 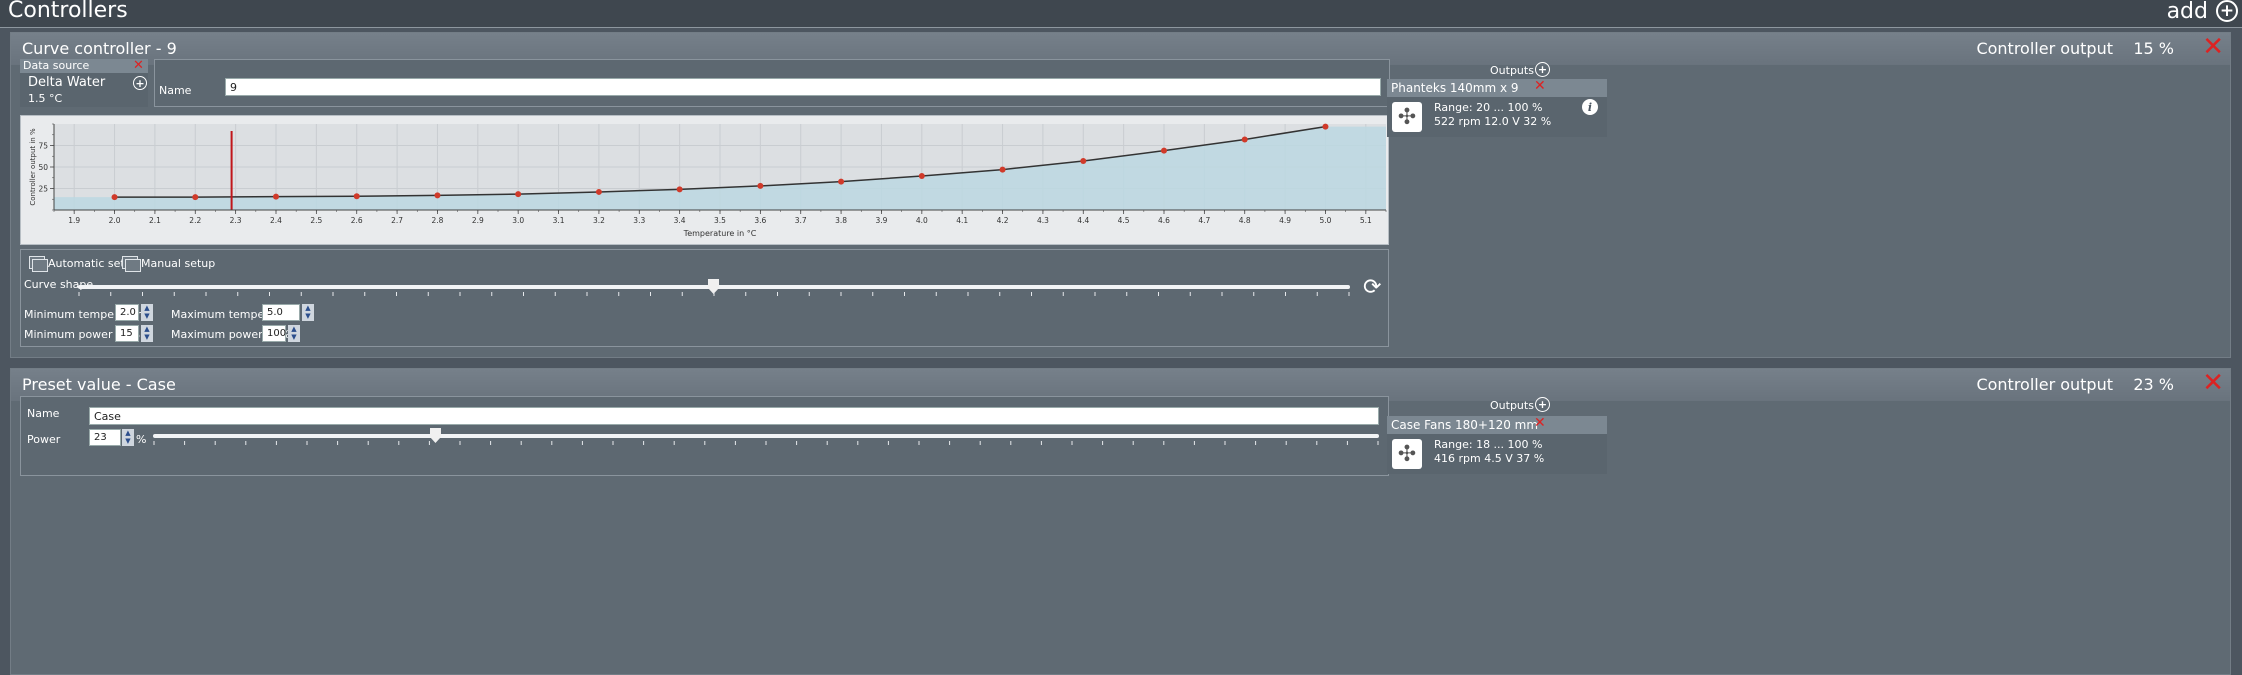 What do you see at coordinates (1497, 454) in the screenshot?
I see `output-card-body: ✣ Range: 18 ... 100 % 416 rpm 4.5 V 37 %` at bounding box center [1497, 454].